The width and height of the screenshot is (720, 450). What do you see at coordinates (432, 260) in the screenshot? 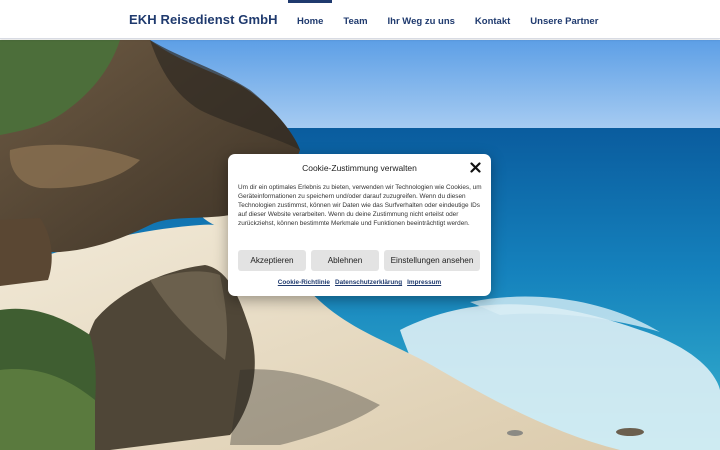
I see `view-settings-button: Einstellungen ansehen` at bounding box center [432, 260].